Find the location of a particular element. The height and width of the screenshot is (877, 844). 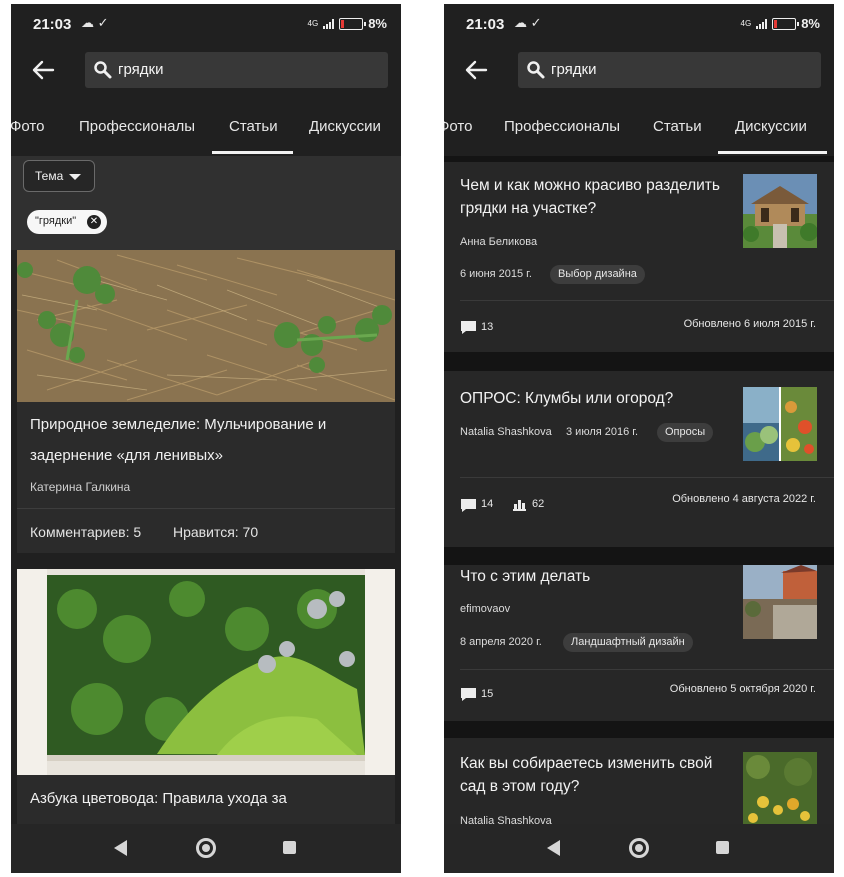

article-comments-count: Комментариев: 5 is located at coordinates (86, 532).